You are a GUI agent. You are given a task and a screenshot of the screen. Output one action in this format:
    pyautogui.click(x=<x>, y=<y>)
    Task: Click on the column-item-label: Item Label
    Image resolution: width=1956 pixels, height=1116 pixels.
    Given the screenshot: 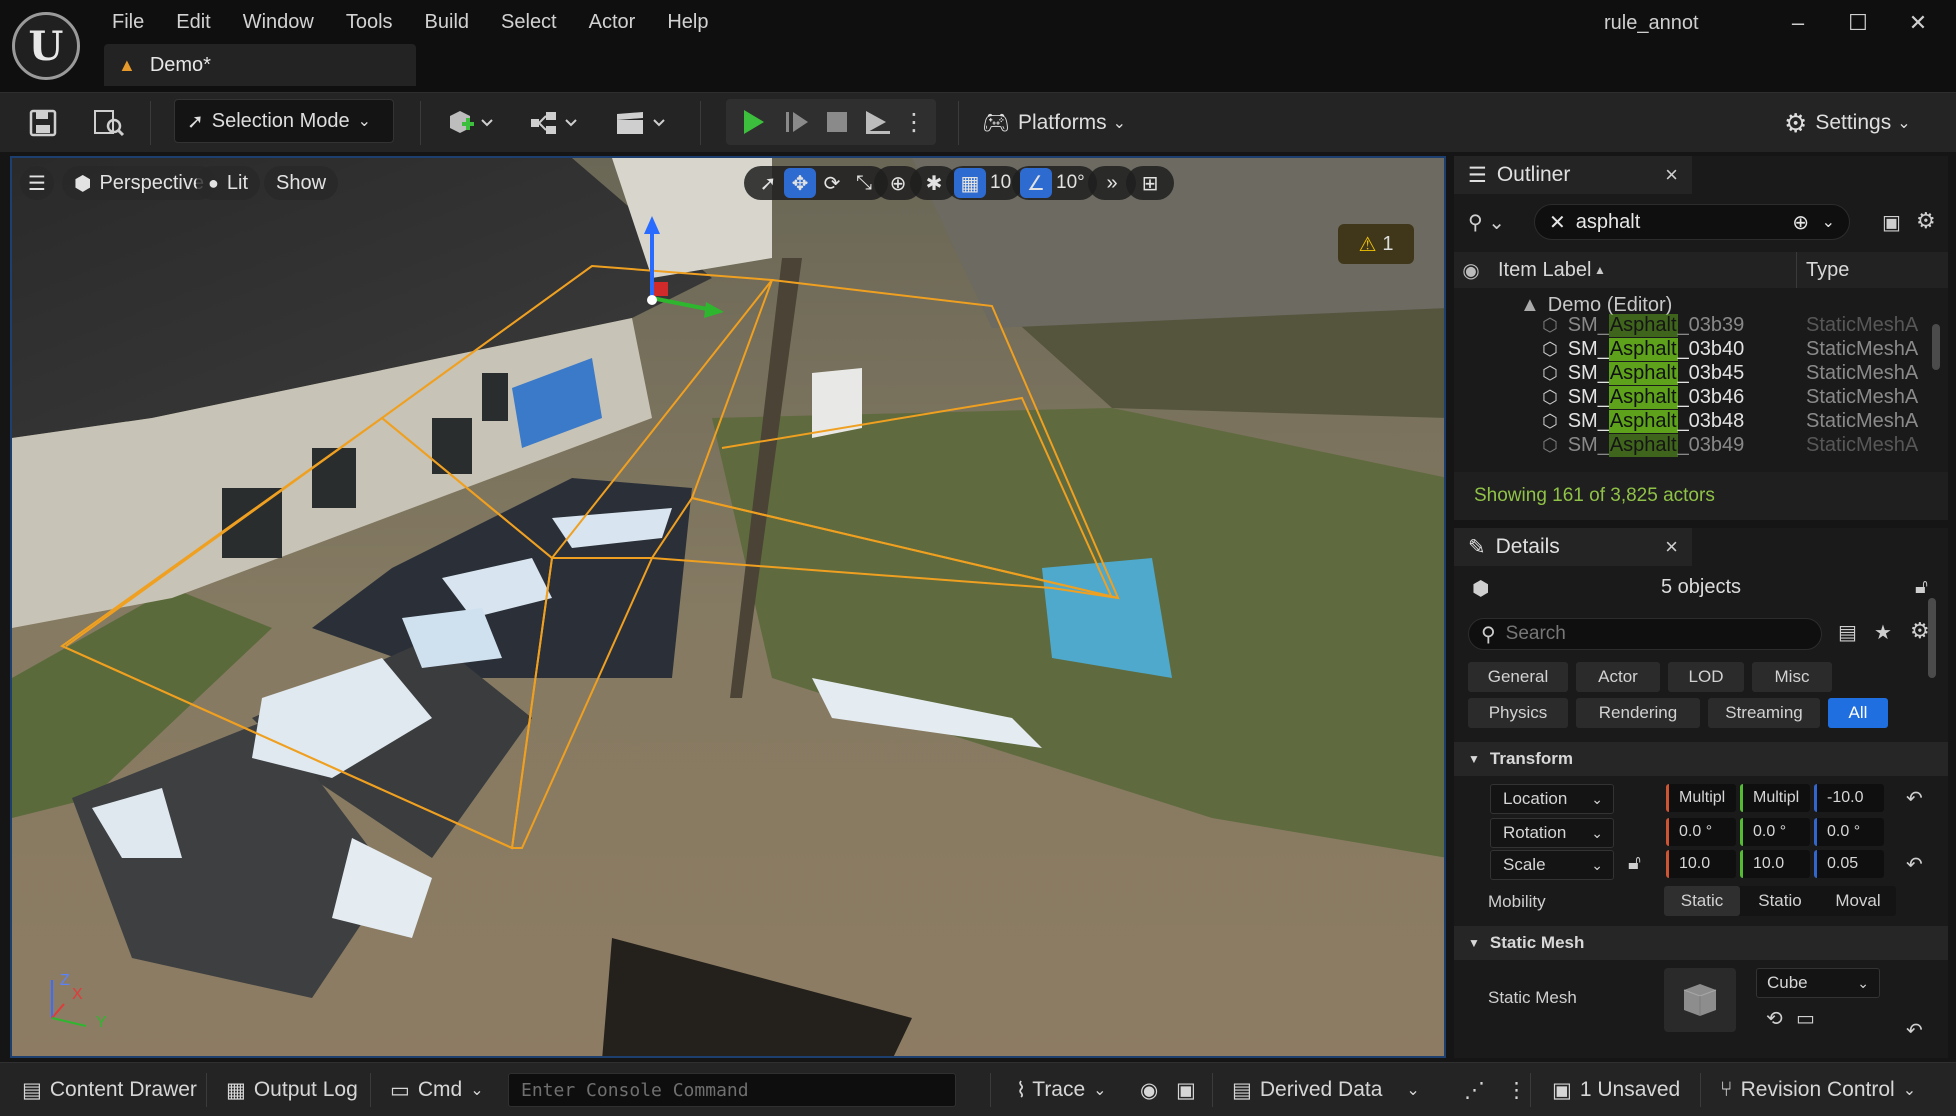 What is the action you would take?
    pyautogui.click(x=1607, y=270)
    